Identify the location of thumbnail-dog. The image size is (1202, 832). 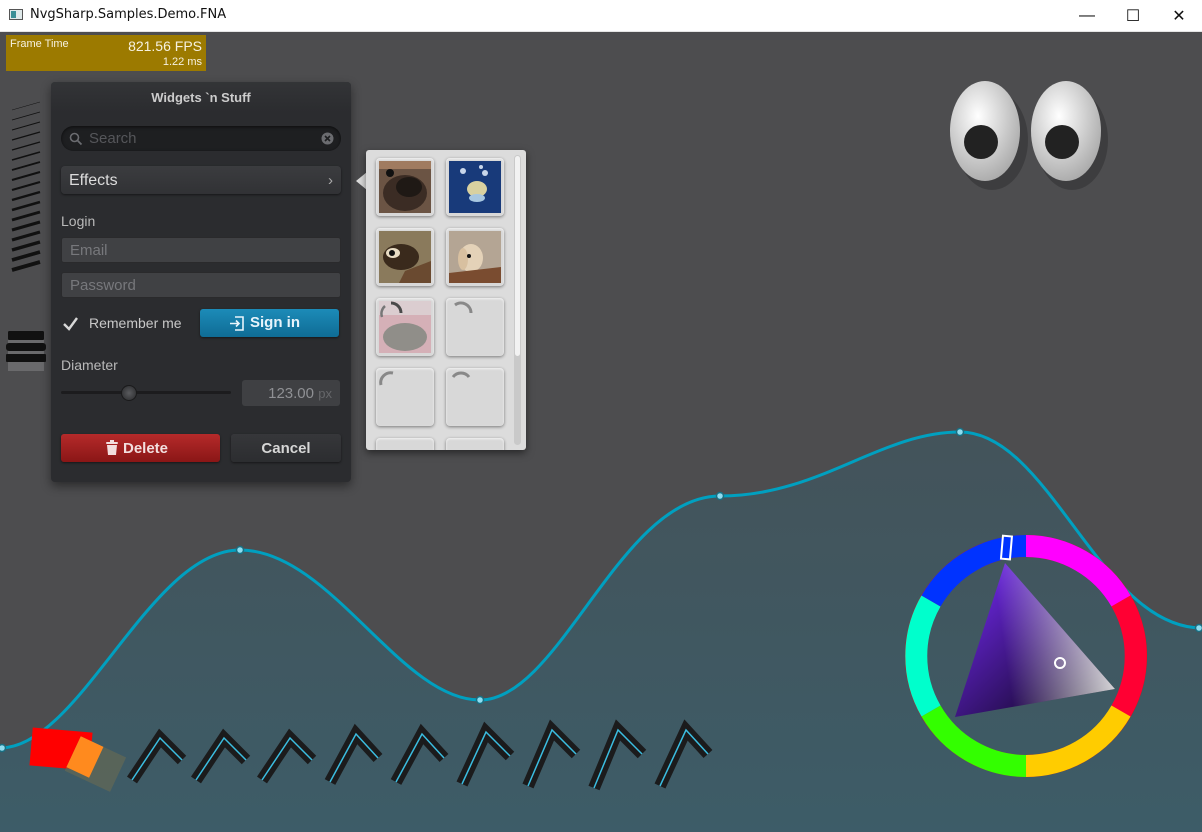
(405, 187).